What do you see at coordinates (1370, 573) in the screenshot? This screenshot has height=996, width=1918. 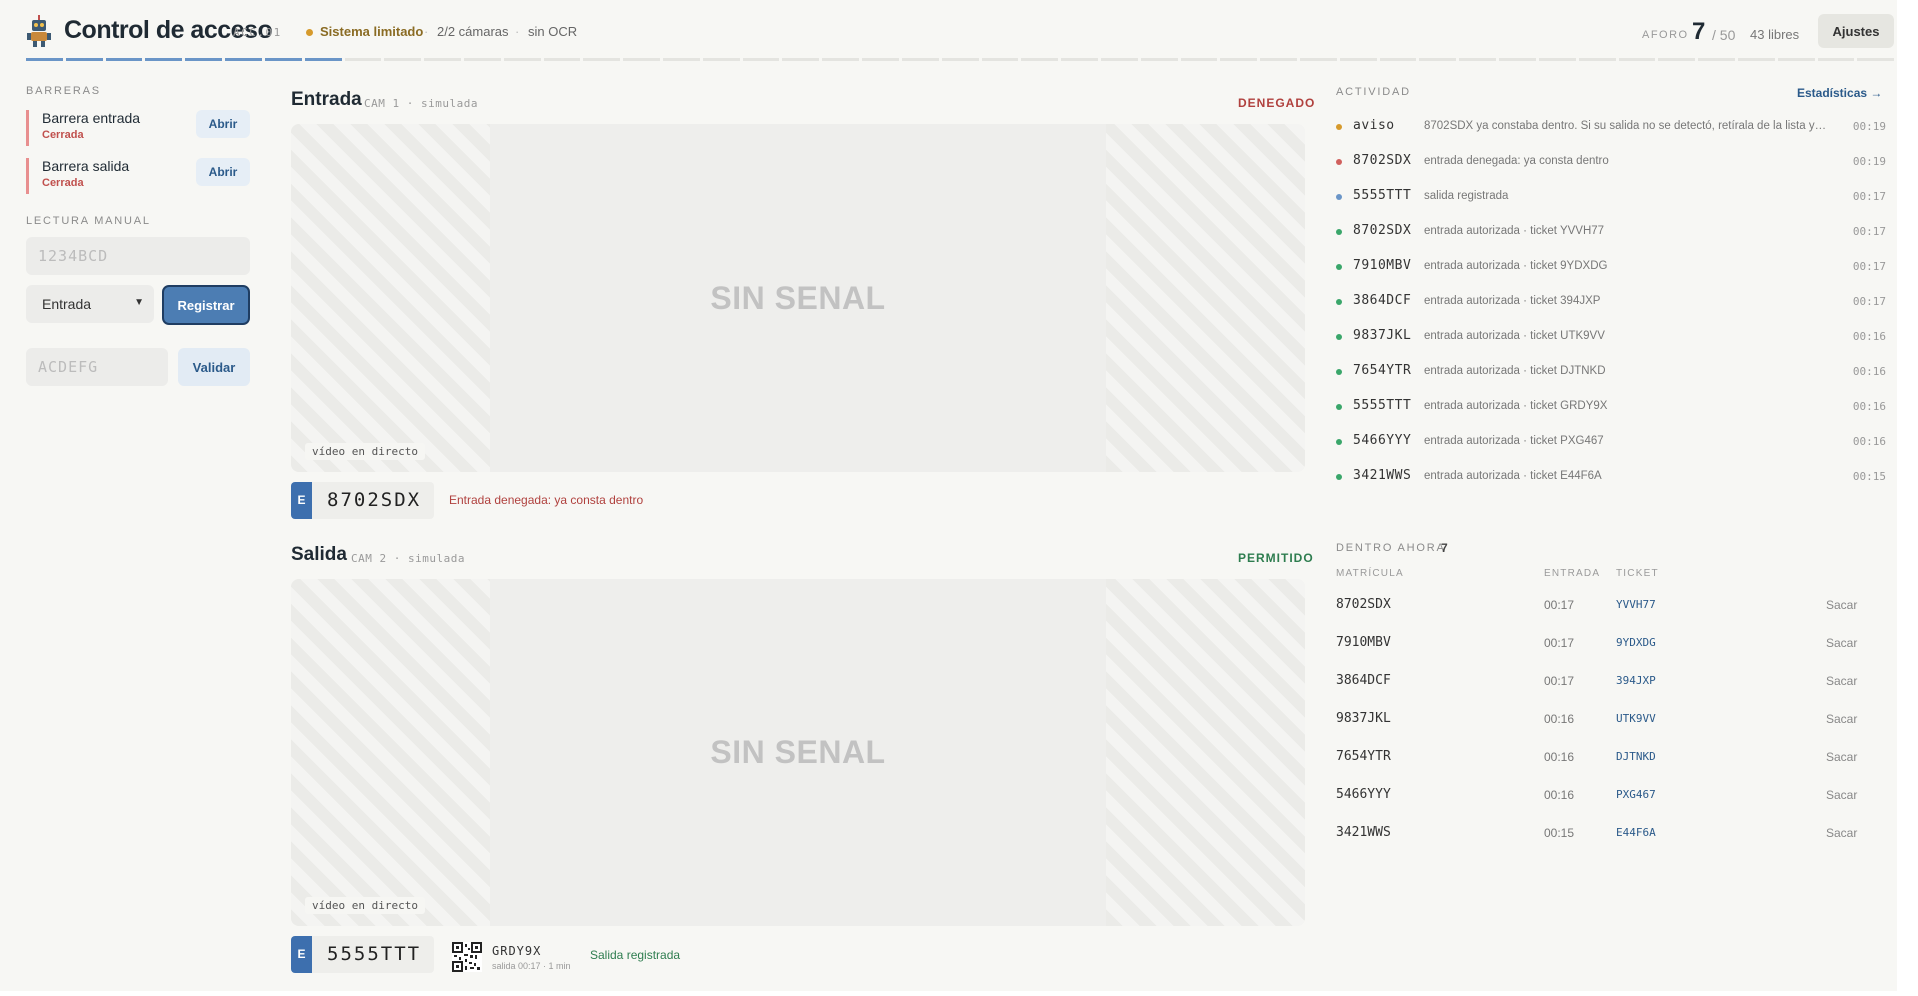 I see `column-header-plate: MATRÍCULA` at bounding box center [1370, 573].